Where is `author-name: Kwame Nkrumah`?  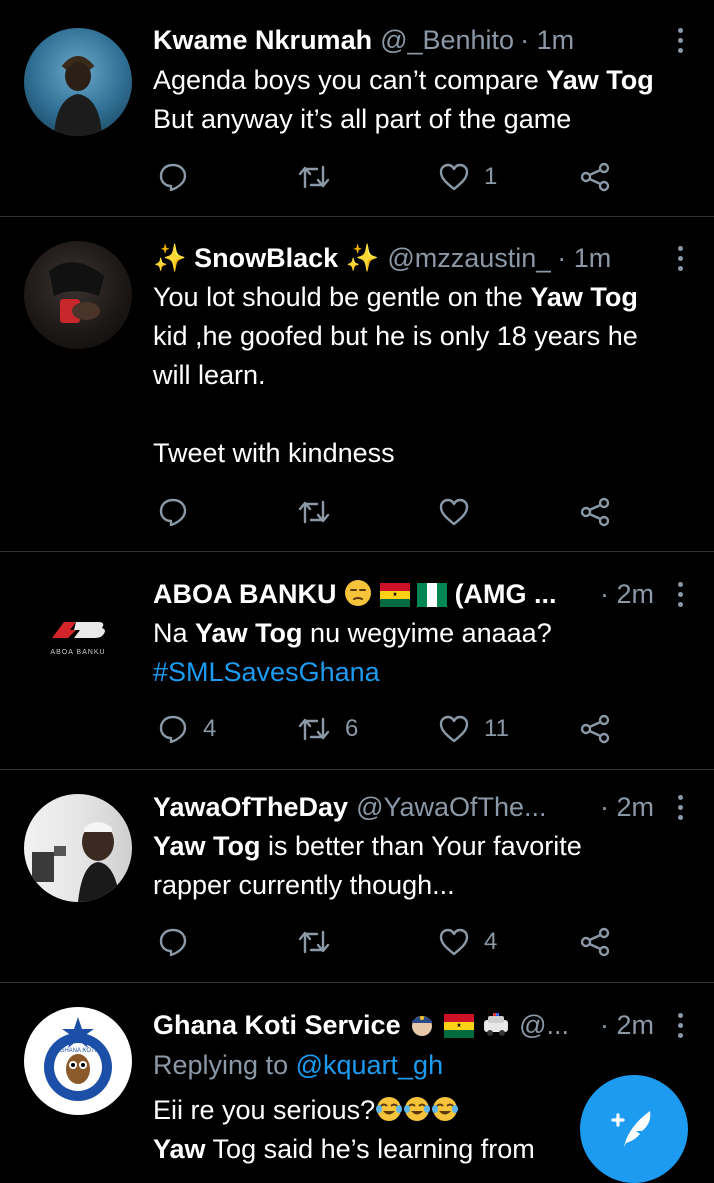 author-name: Kwame Nkrumah is located at coordinates (262, 40).